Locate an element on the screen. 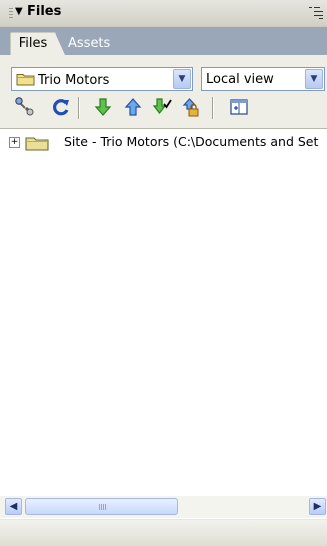 This screenshot has width=327, height=546. site-select-value-wrap: Trio Motors is located at coordinates (62, 80).